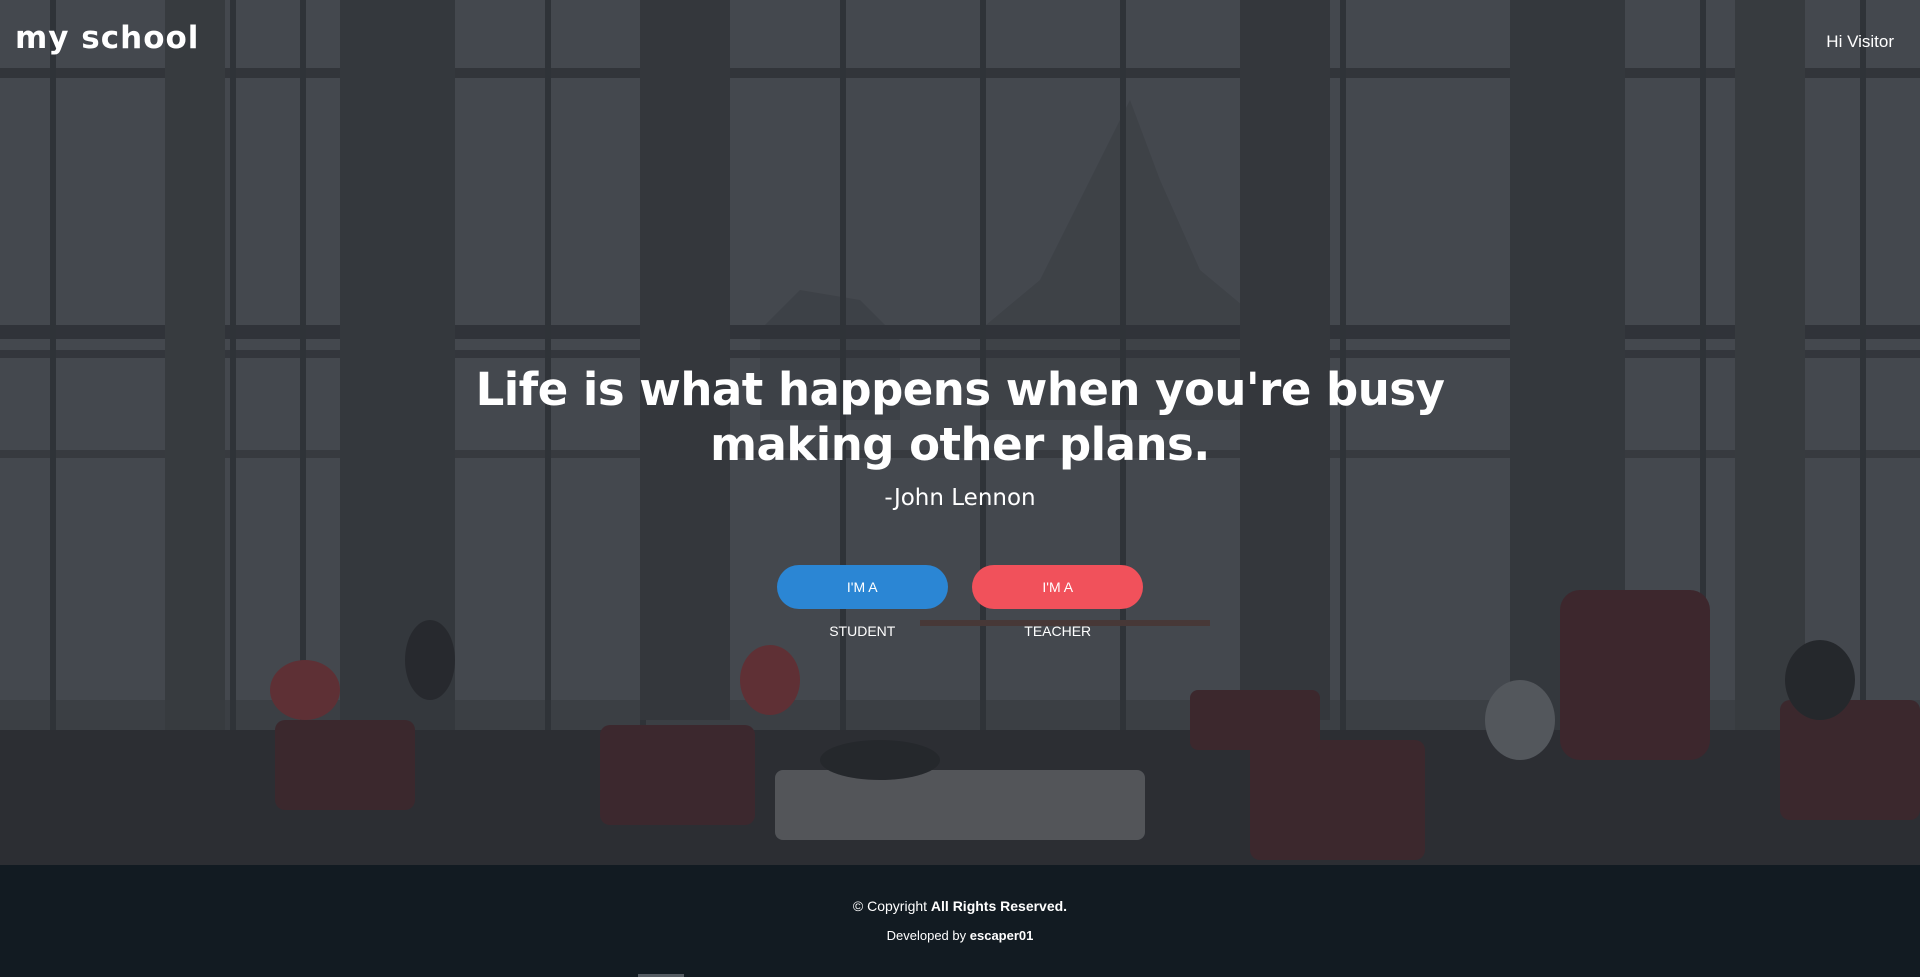  I want to click on developer-line: Developed by escaper01, so click(960, 935).